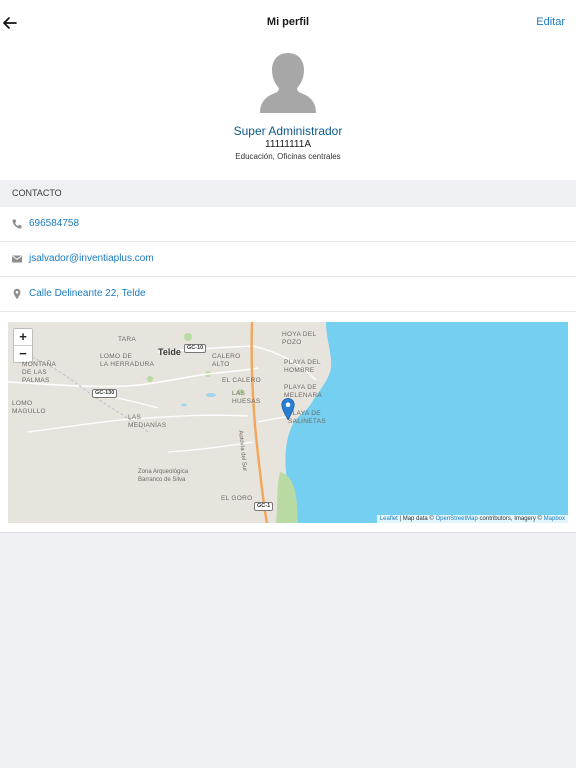  I want to click on map-label-lomo-magullo: LOMO MAGULLO, so click(29, 407).